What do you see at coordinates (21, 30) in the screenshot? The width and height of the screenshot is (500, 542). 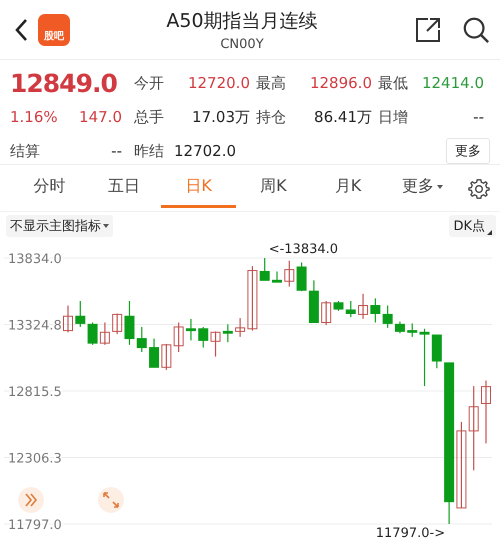 I see `back-icon` at bounding box center [21, 30].